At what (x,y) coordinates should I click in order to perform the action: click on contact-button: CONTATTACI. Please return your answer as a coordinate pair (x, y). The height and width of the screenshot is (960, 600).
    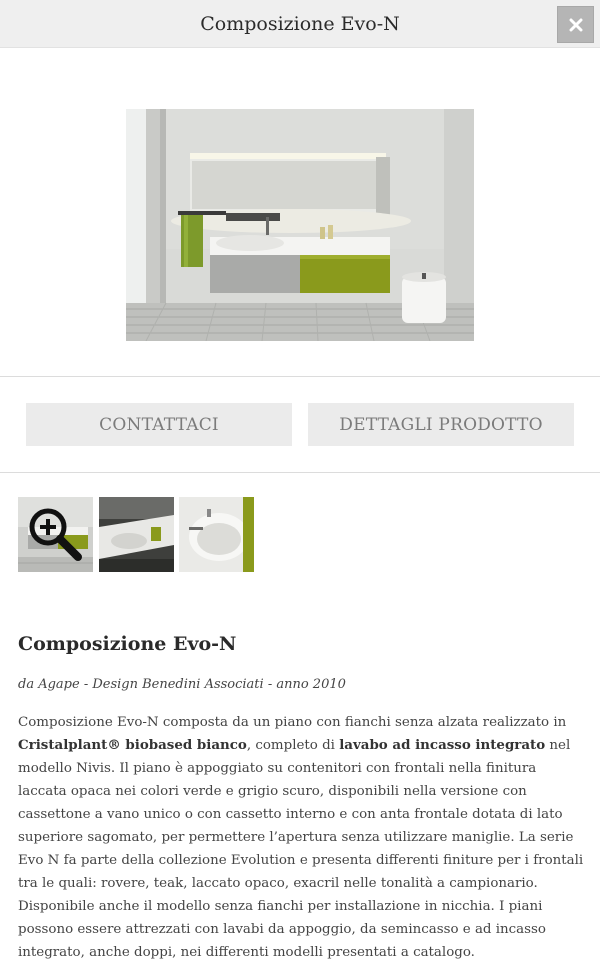
    Looking at the image, I should click on (159, 424).